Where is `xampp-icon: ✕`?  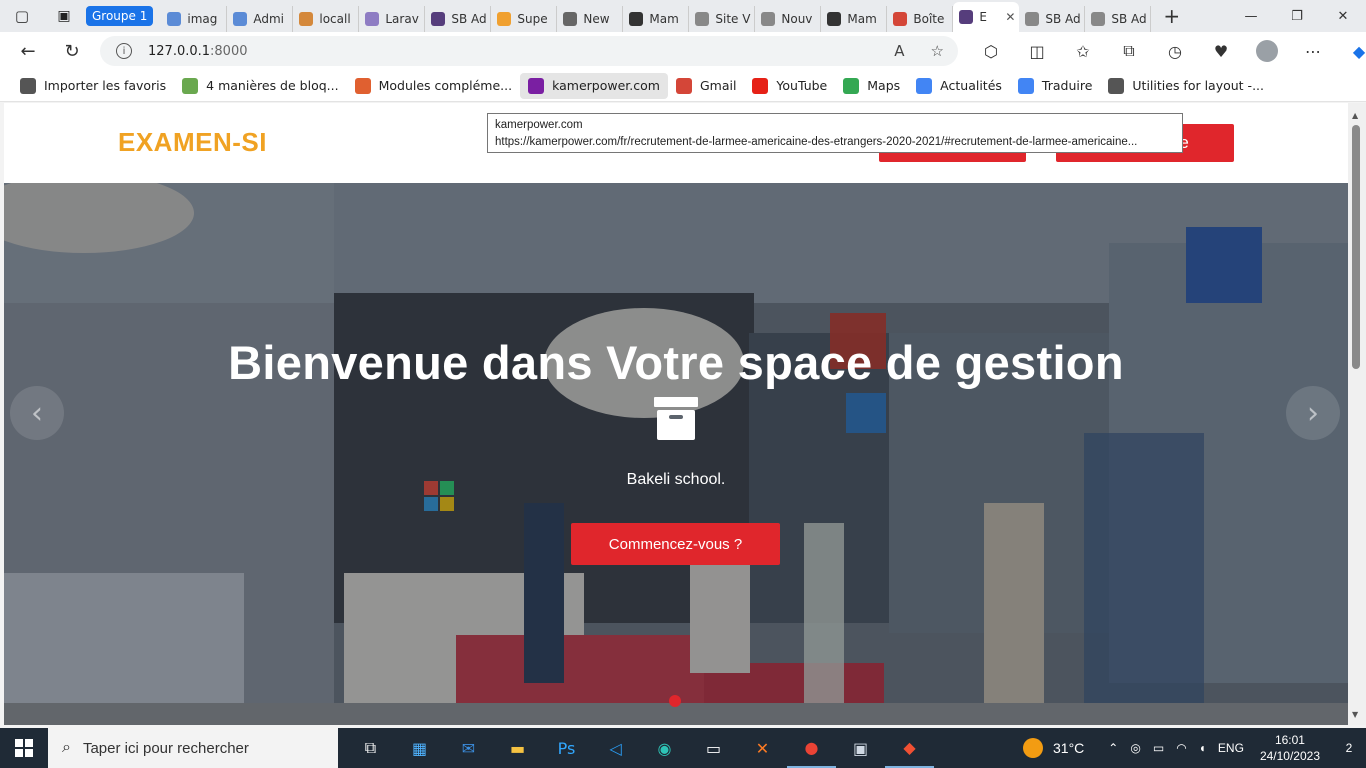 xampp-icon: ✕ is located at coordinates (762, 748).